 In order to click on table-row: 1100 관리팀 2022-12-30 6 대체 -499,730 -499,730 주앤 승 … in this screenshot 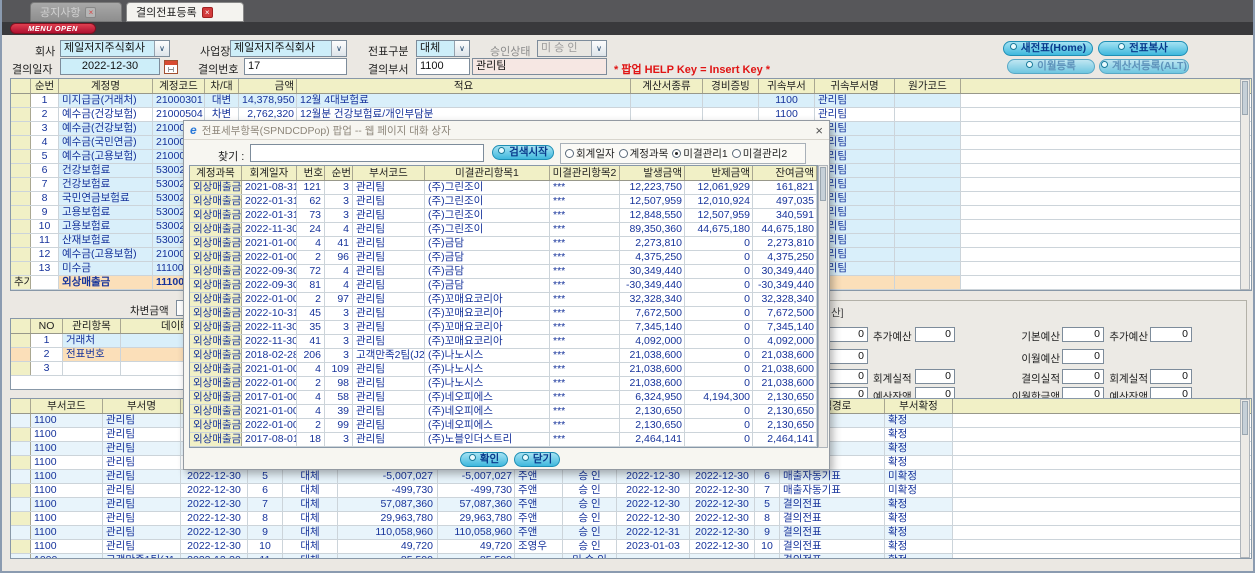, I will do `click(631, 491)`.